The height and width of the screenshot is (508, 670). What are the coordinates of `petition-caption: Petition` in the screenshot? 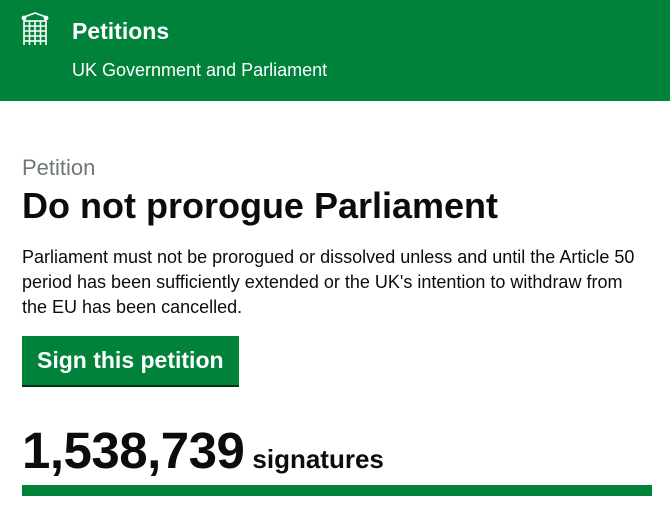 It's located at (59, 167).